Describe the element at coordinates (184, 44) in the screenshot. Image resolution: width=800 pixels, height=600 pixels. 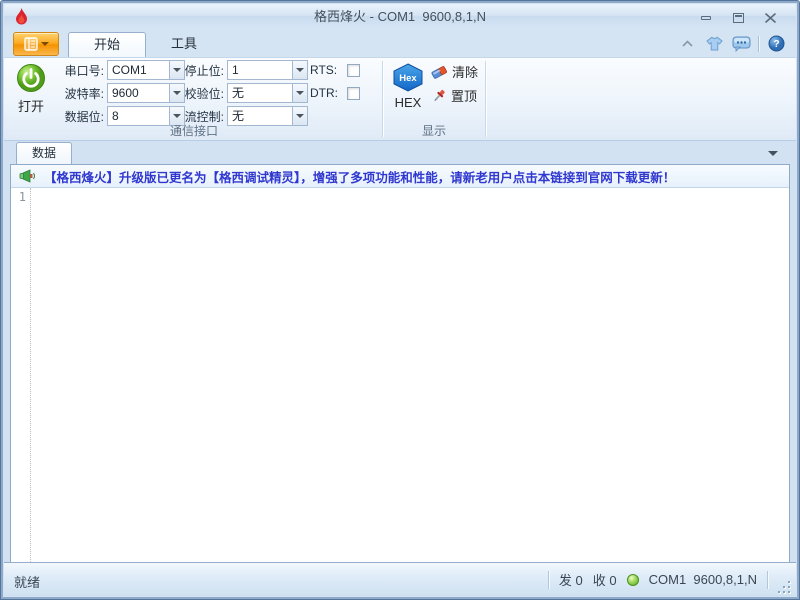
I see `tab-tools: 工具` at that location.